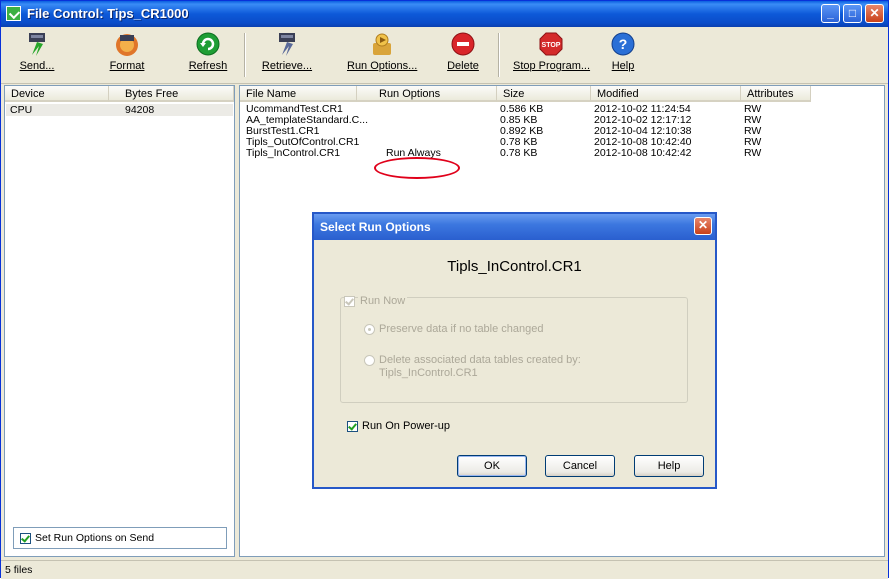  I want to click on file-size: 0.78 KB, so click(519, 153).